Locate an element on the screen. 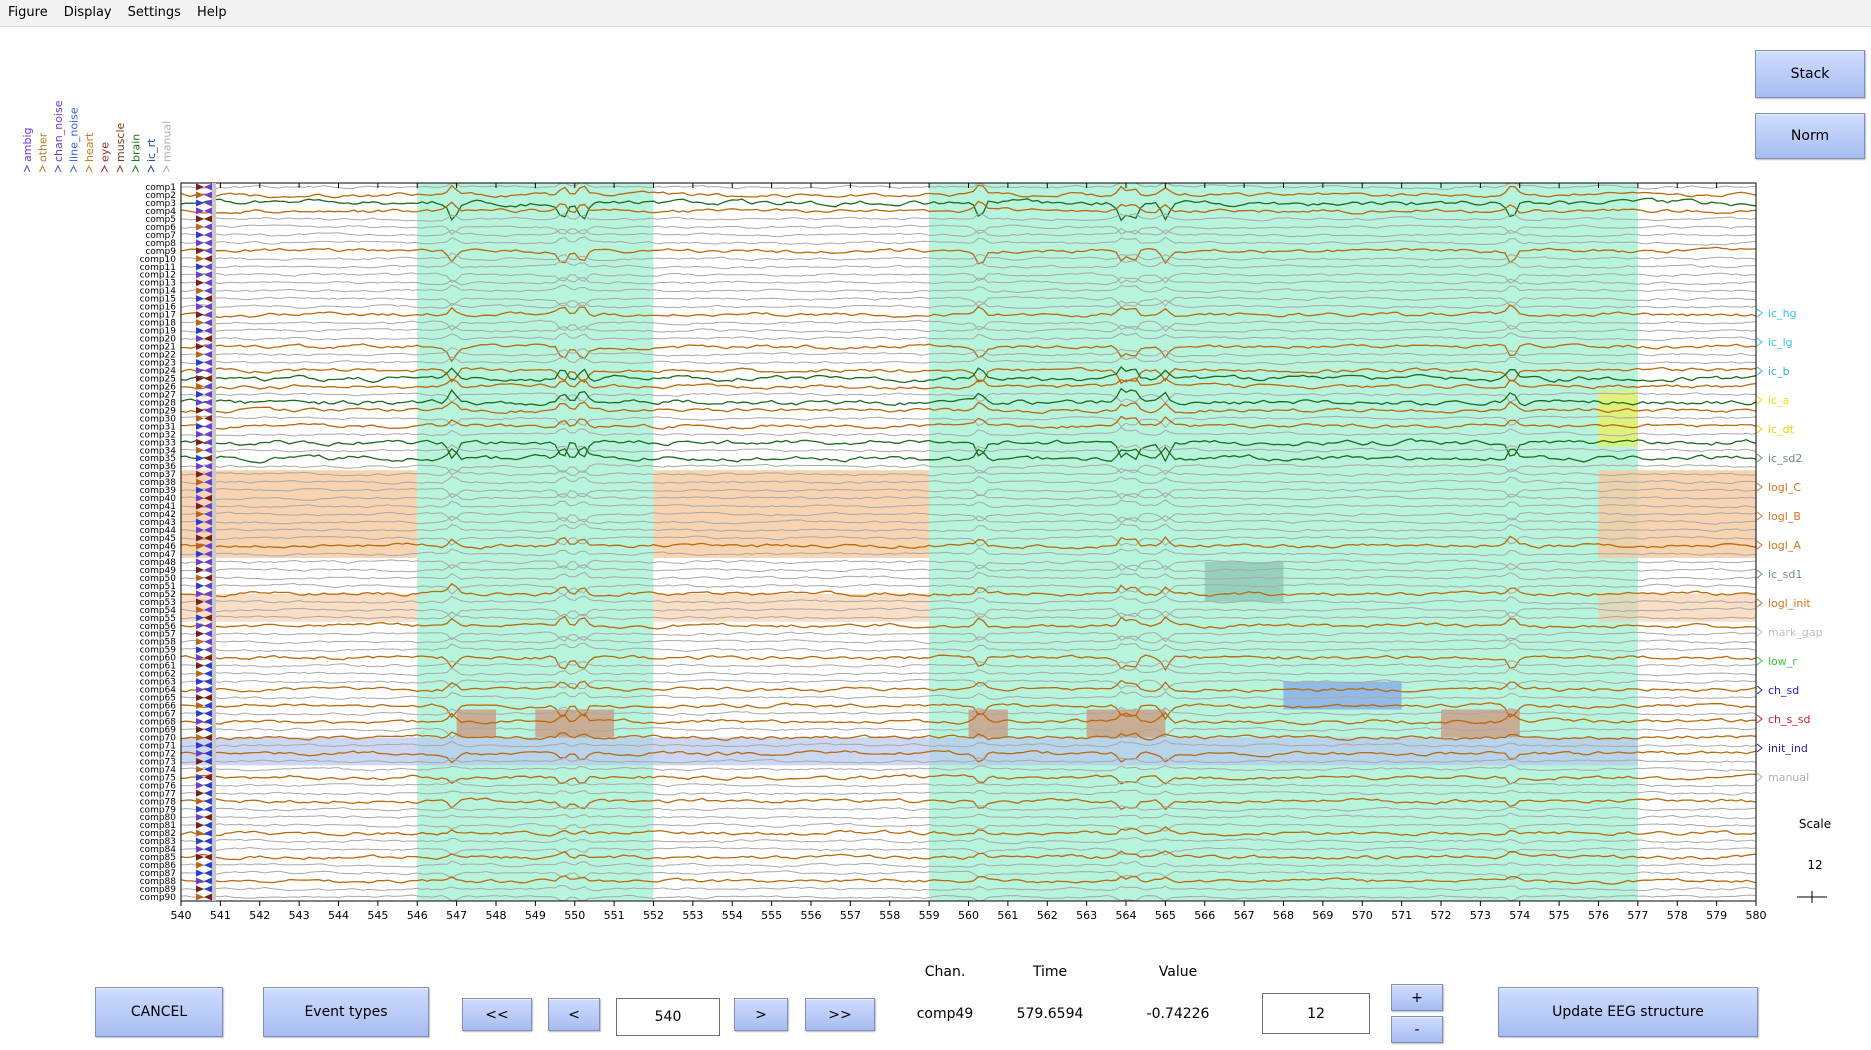 Image resolution: width=1871 pixels, height=1050 pixels. legend-right-label: mark_gap is located at coordinates (1795, 632).